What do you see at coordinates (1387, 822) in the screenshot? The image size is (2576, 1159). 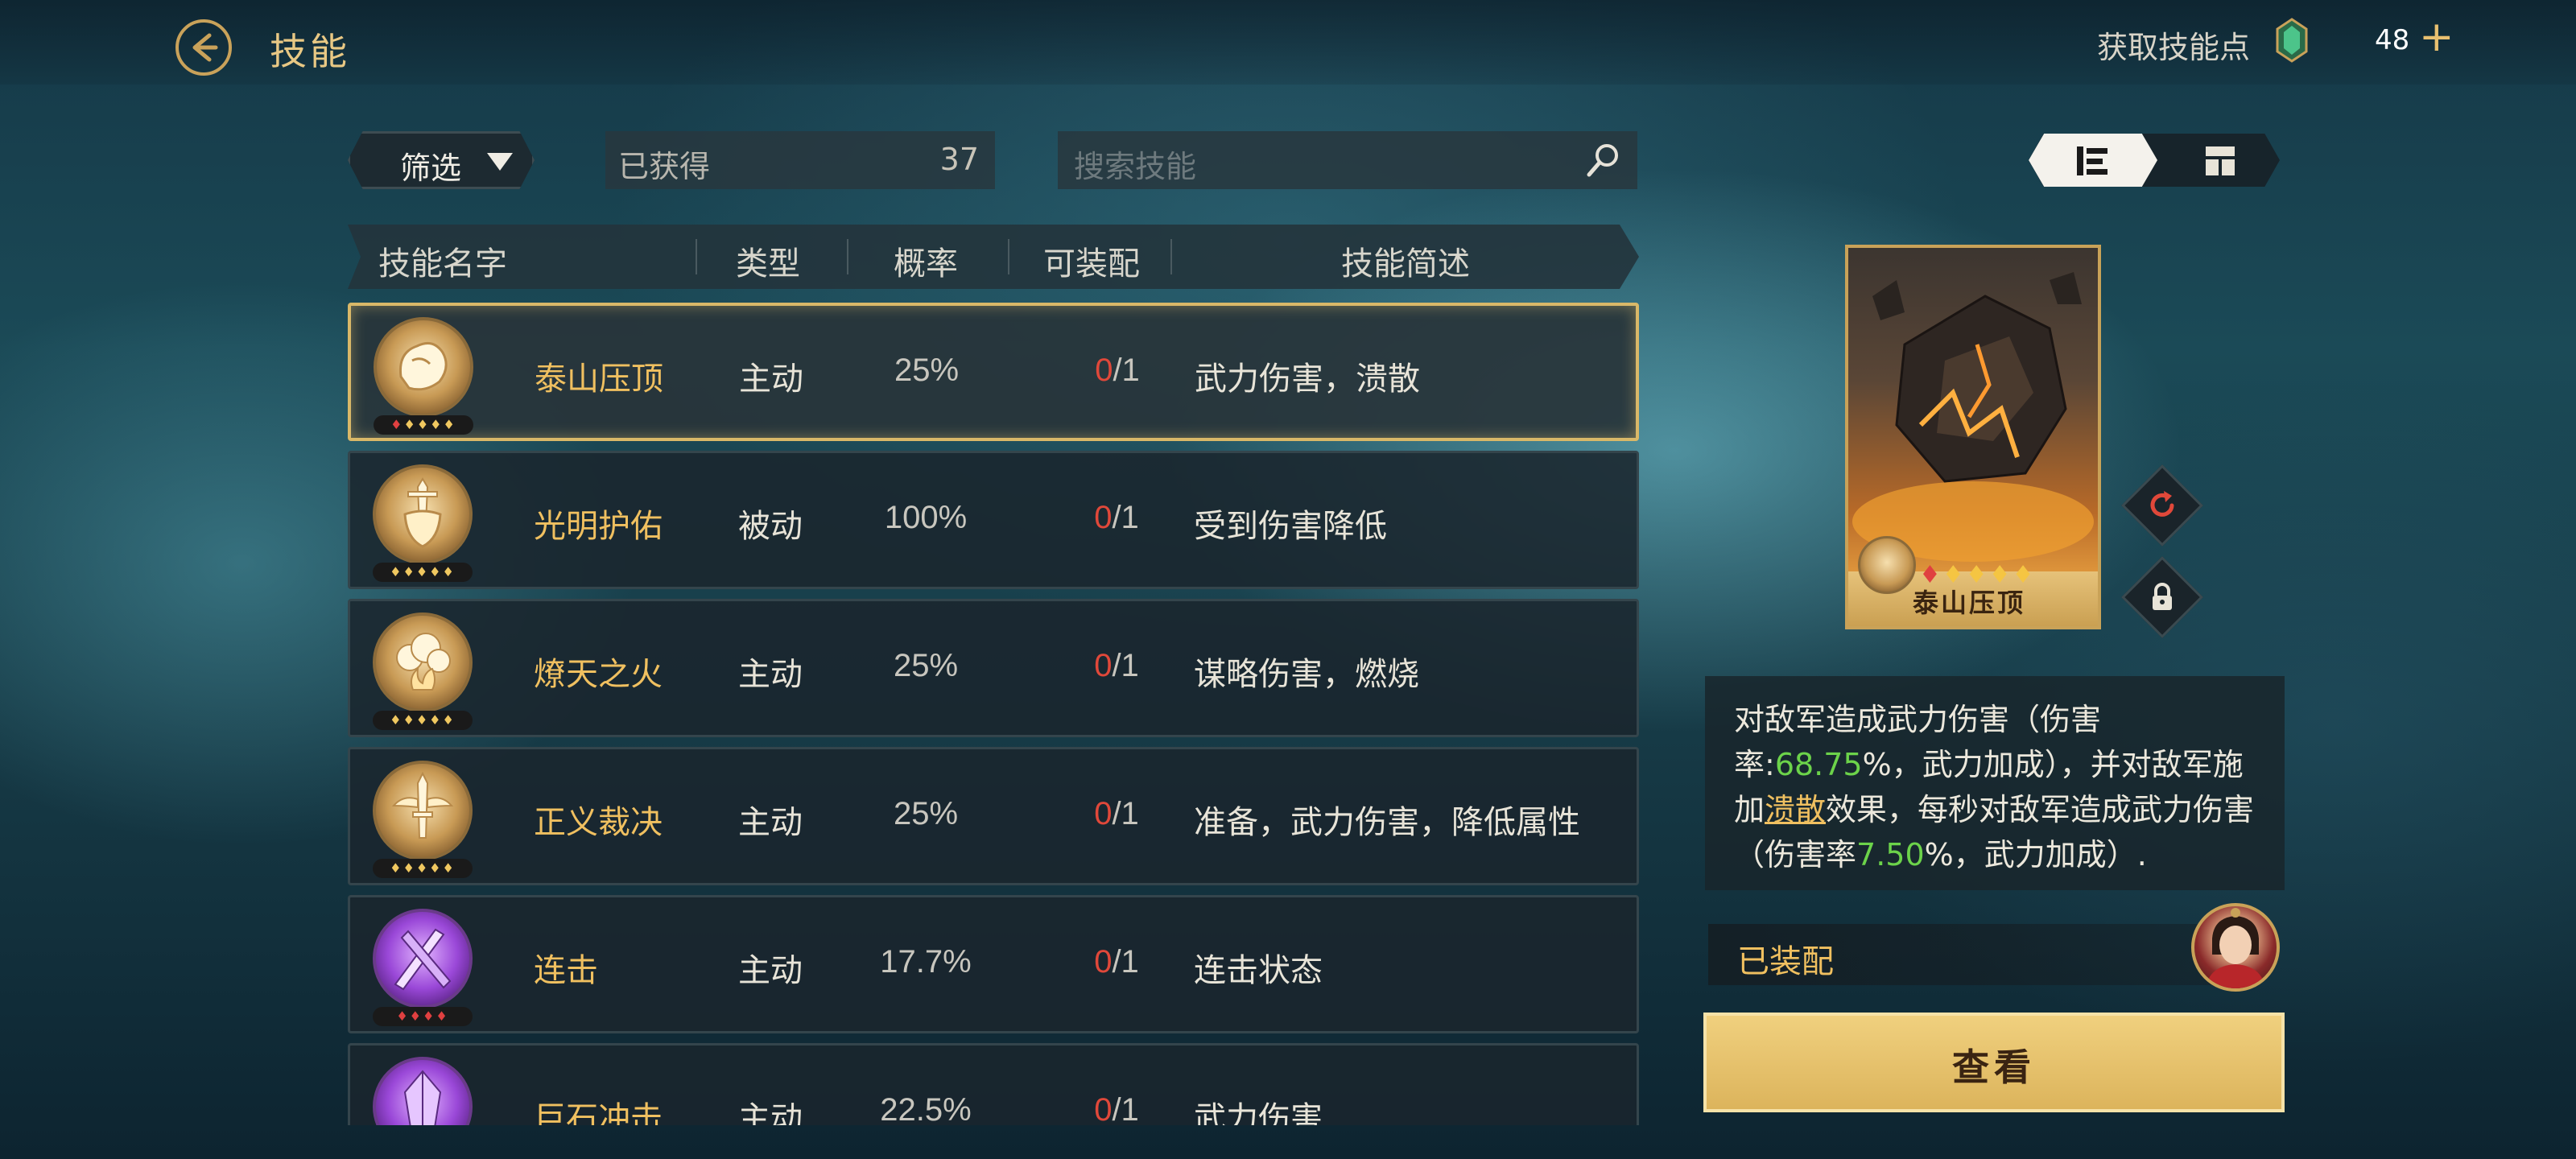 I see `skill-description: 准备，武力伤害，降低属性` at bounding box center [1387, 822].